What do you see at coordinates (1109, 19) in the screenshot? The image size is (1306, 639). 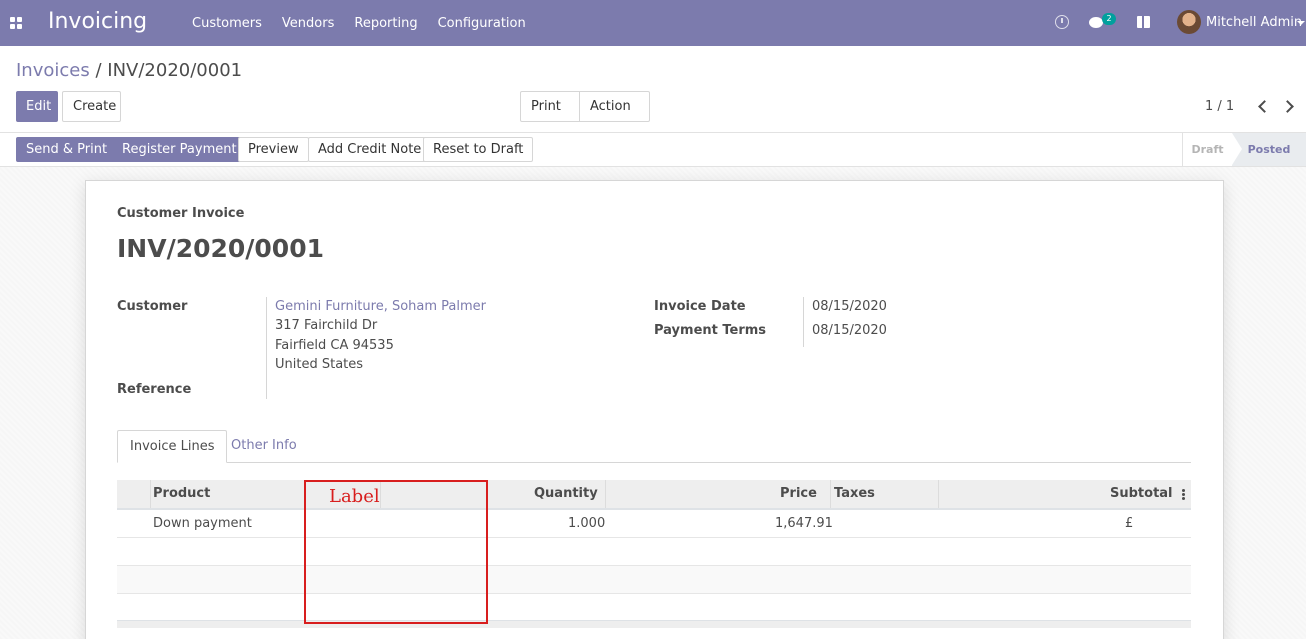 I see `chat-count-badge: 2` at bounding box center [1109, 19].